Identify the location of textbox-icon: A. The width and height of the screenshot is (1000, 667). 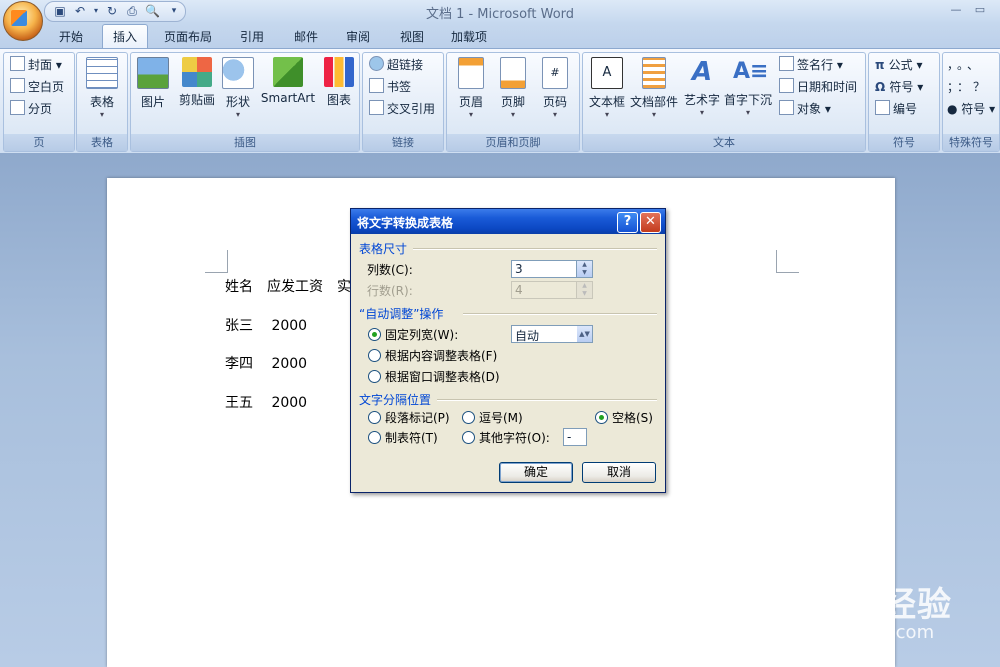
(607, 73).